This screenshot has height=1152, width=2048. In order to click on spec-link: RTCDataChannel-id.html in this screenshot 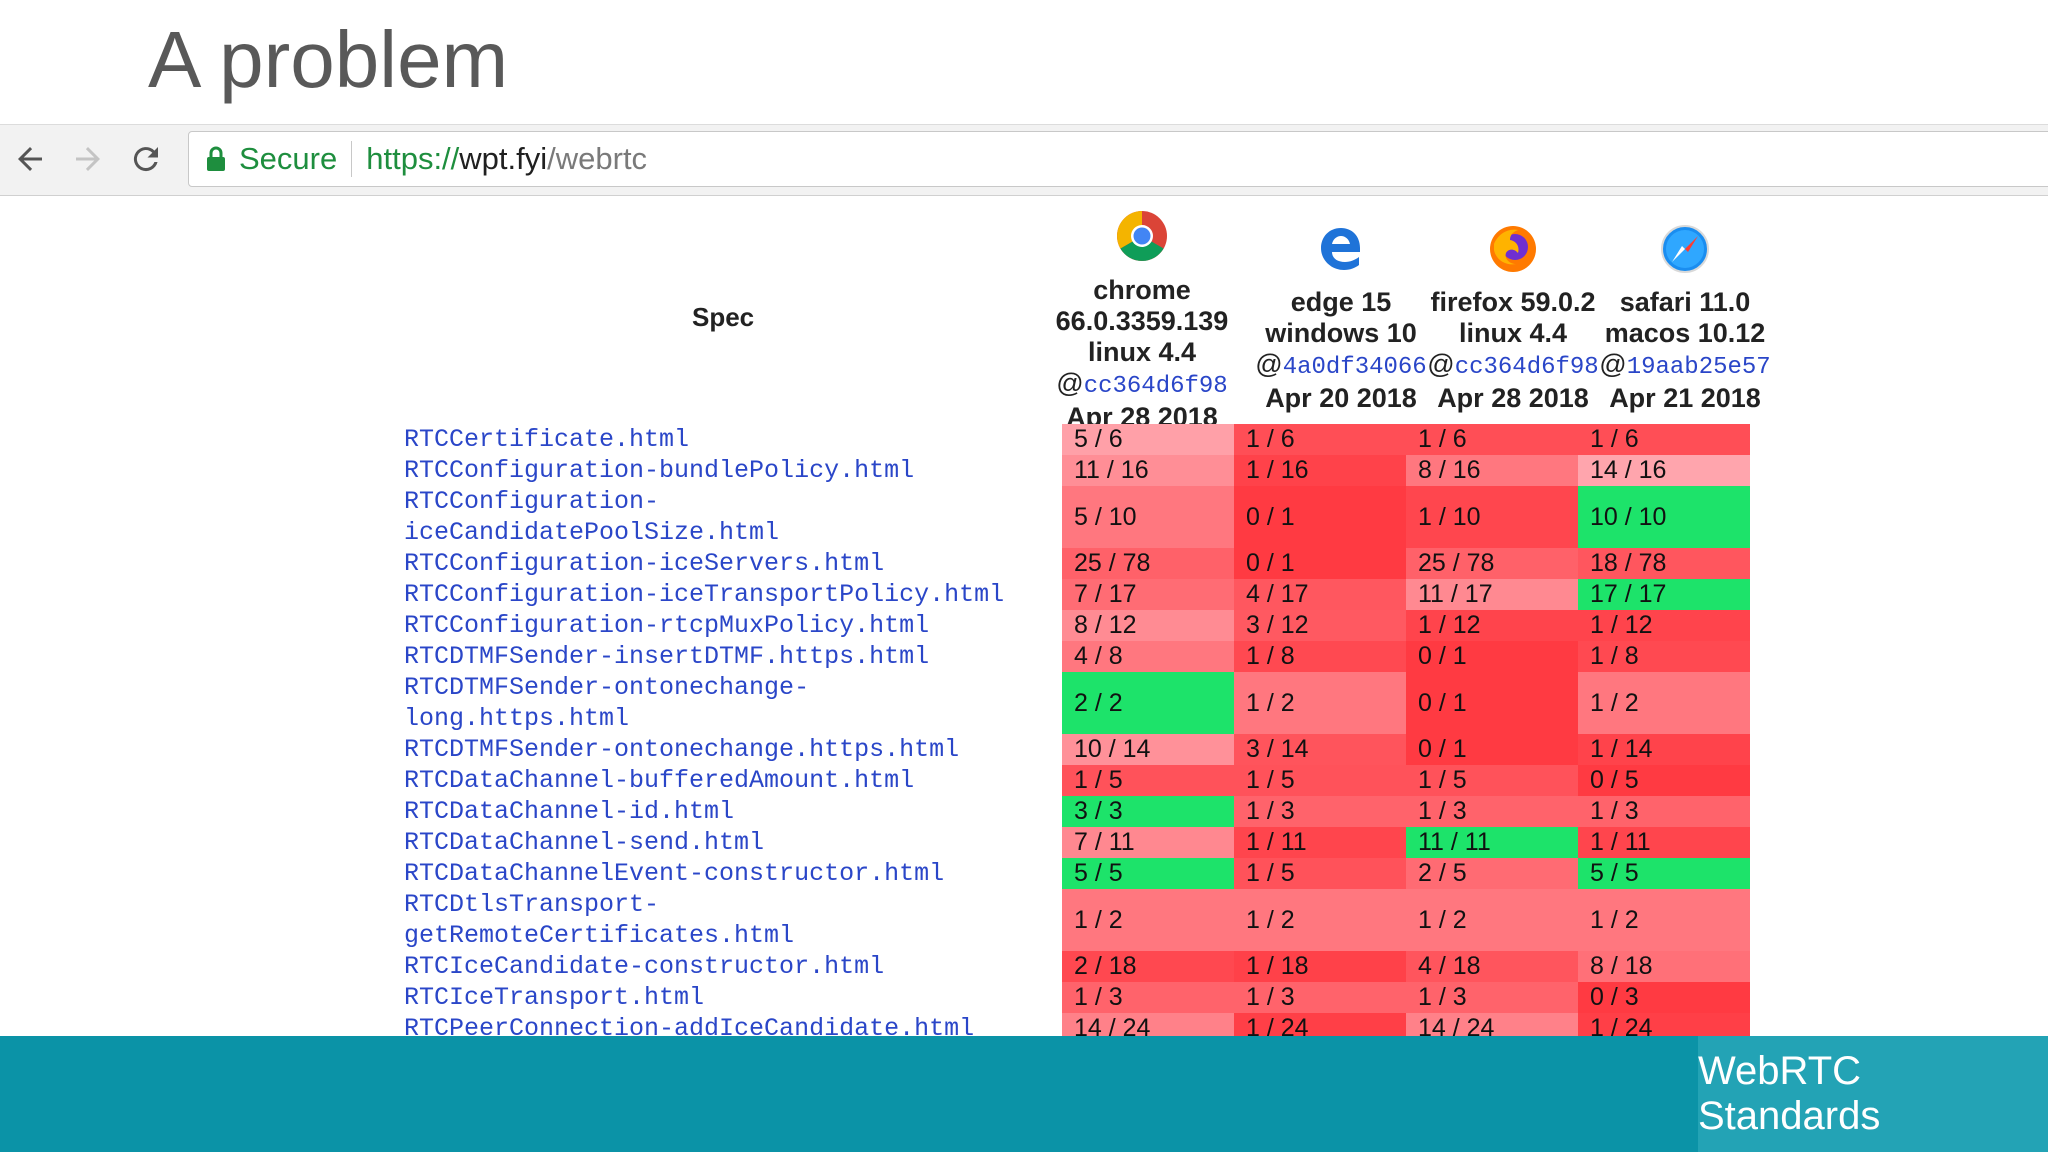, I will do `click(733, 811)`.